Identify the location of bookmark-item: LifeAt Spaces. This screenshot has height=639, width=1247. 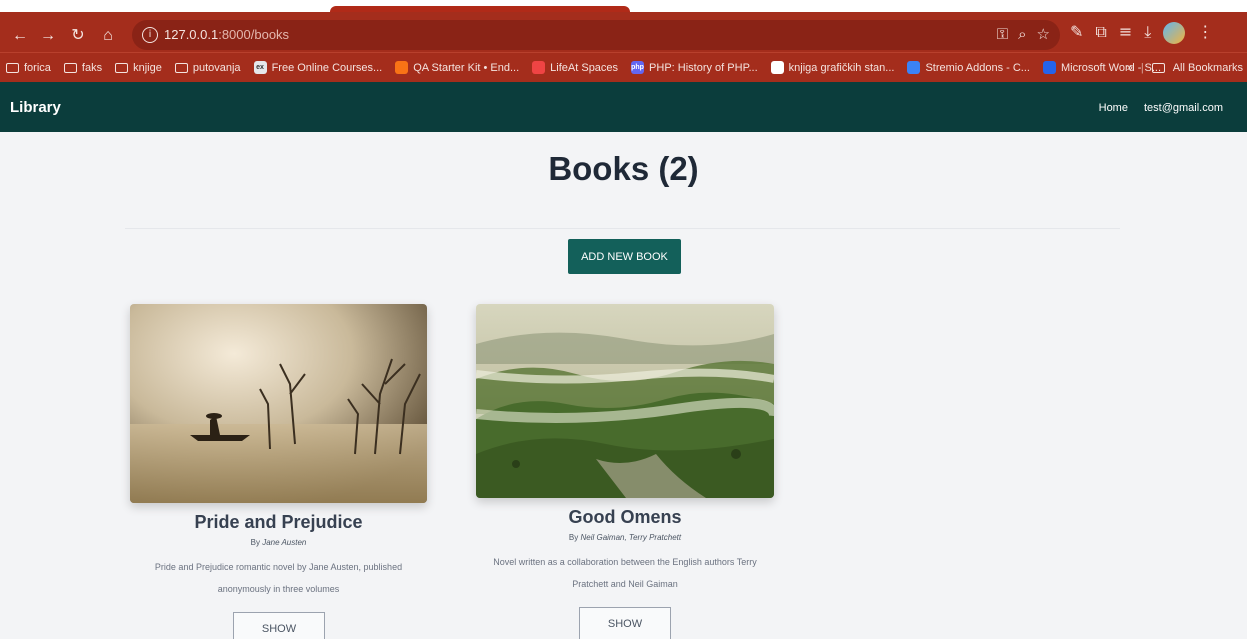
(575, 67).